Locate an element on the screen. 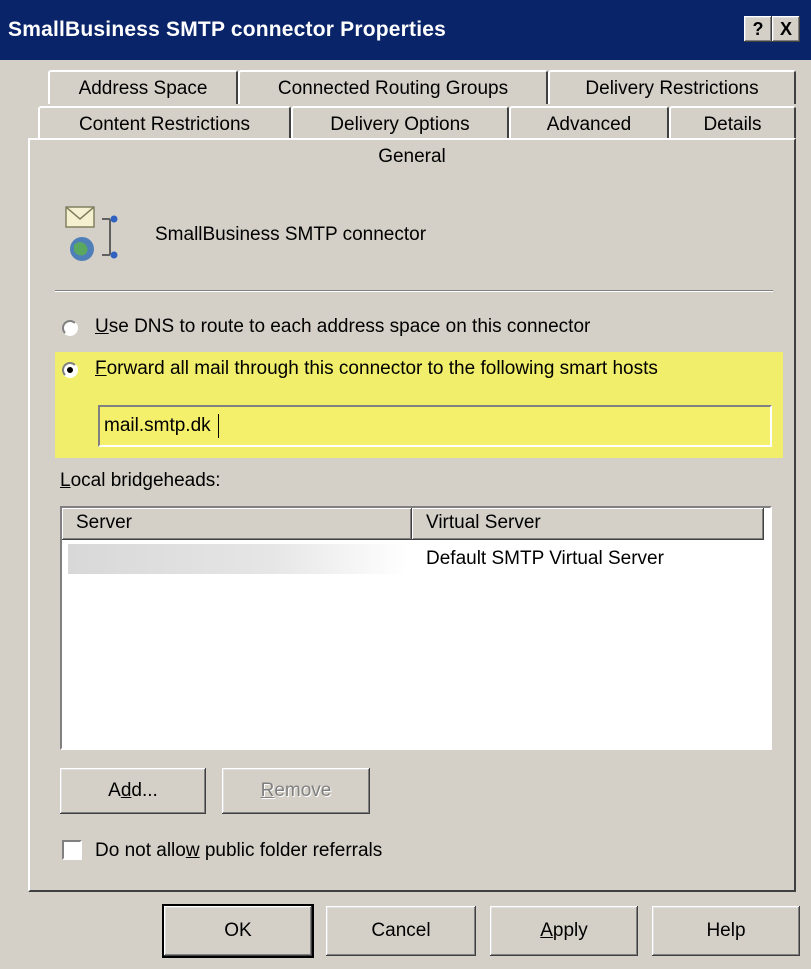 The image size is (811, 969). remove-button: Remove is located at coordinates (296, 791).